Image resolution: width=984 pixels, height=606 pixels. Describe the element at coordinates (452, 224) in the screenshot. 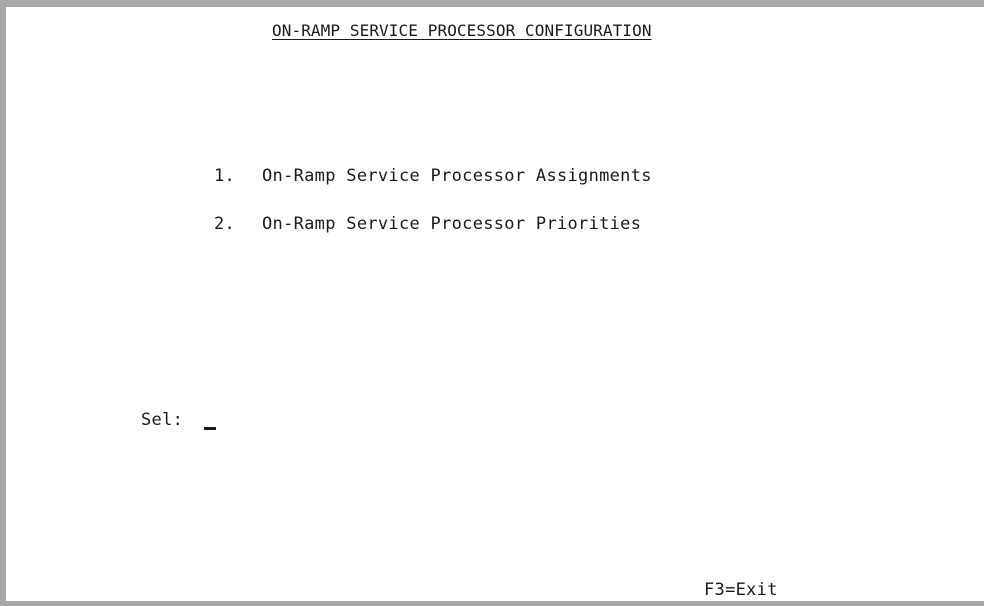

I see `menu-item-2-label: On-Ramp Service Processor Priorities` at that location.